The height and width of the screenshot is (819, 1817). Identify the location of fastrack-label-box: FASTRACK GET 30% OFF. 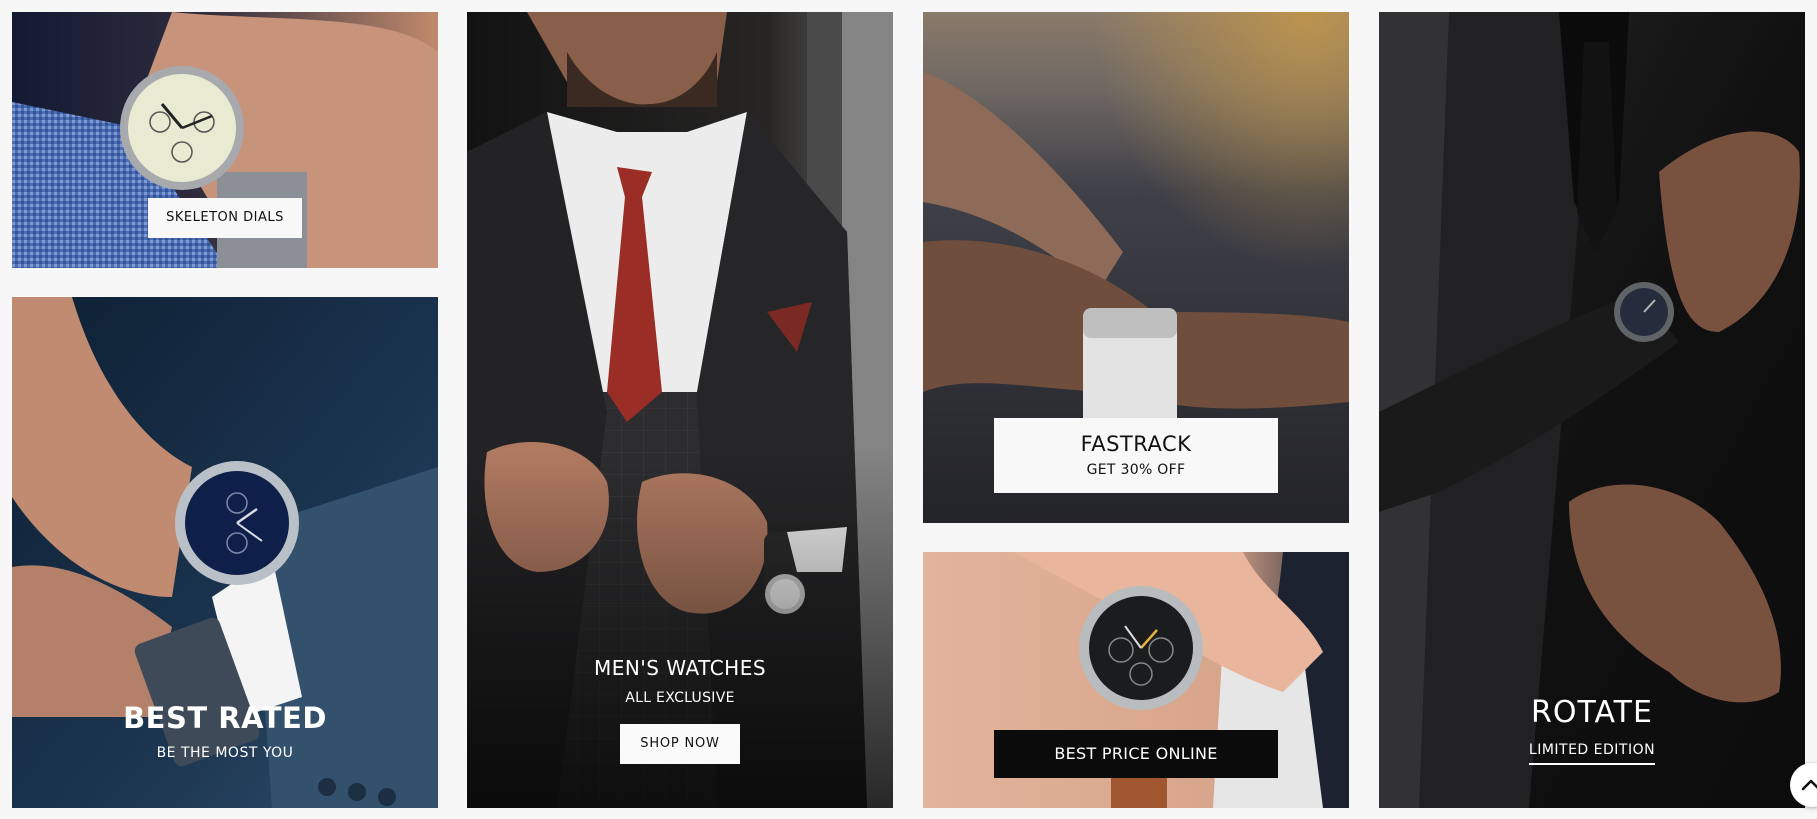
(1136, 455).